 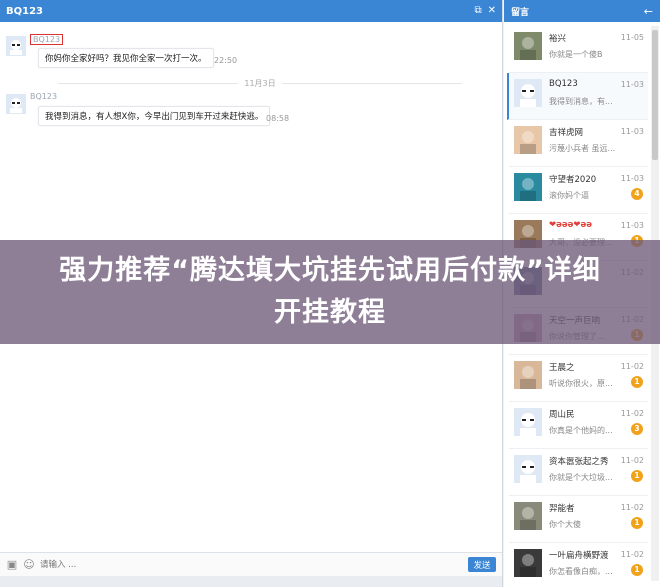 I want to click on panel-title-bar: 留言 ←, so click(x=582, y=11).